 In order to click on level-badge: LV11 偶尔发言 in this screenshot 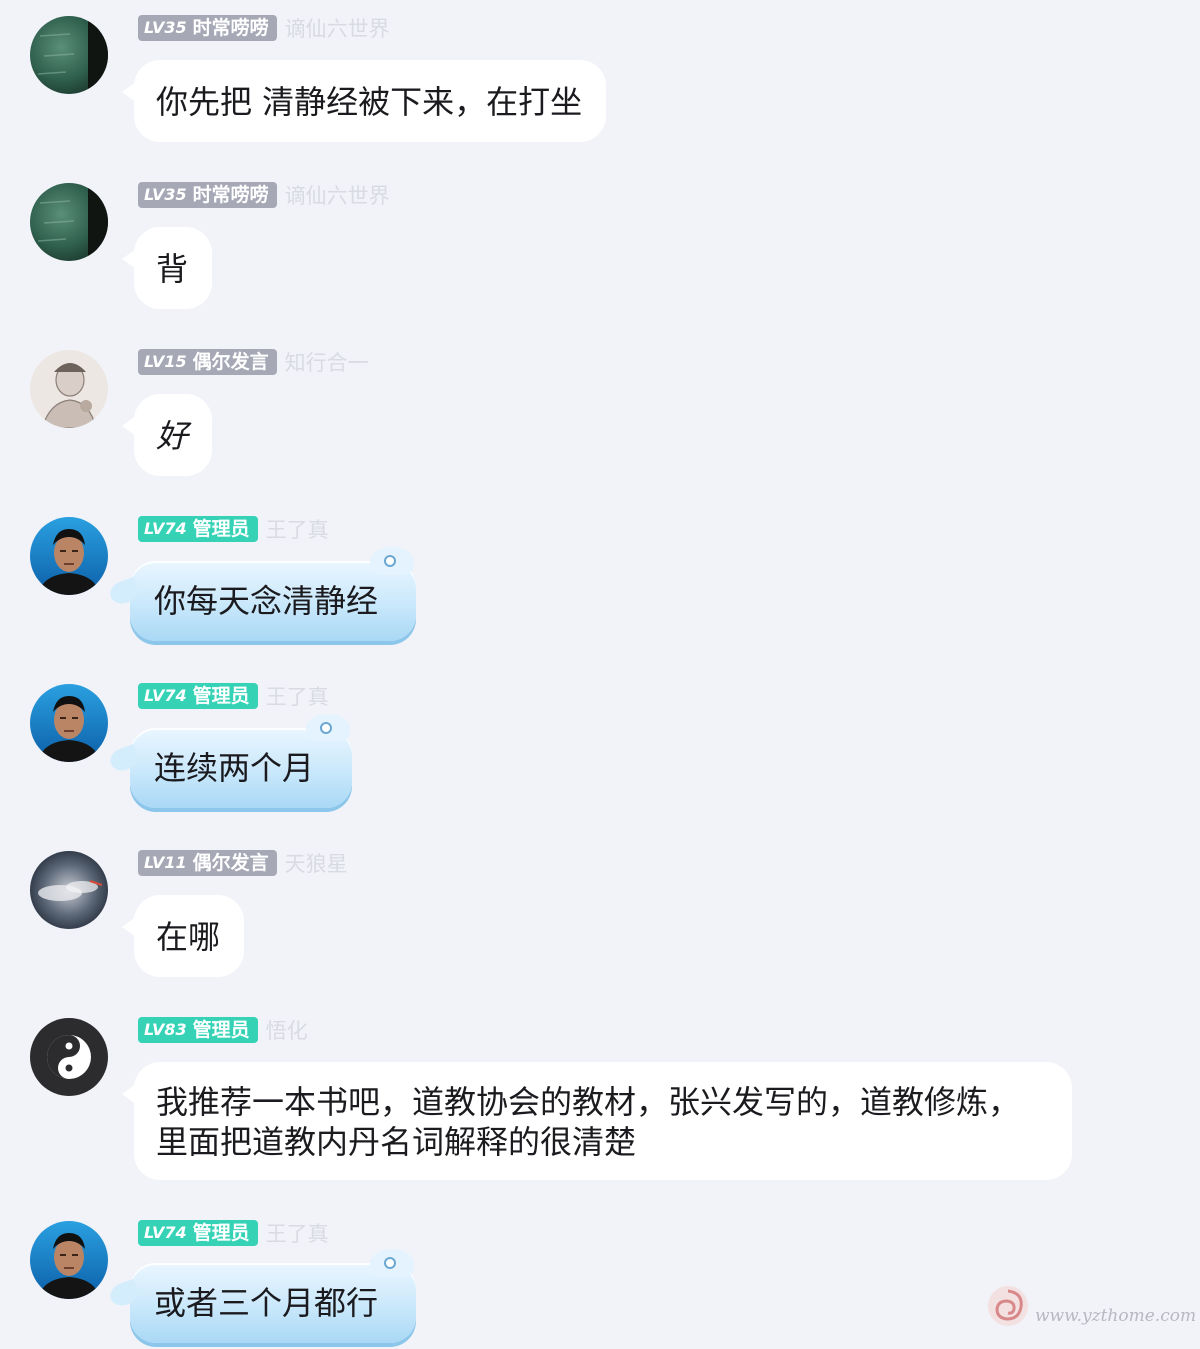, I will do `click(207, 863)`.